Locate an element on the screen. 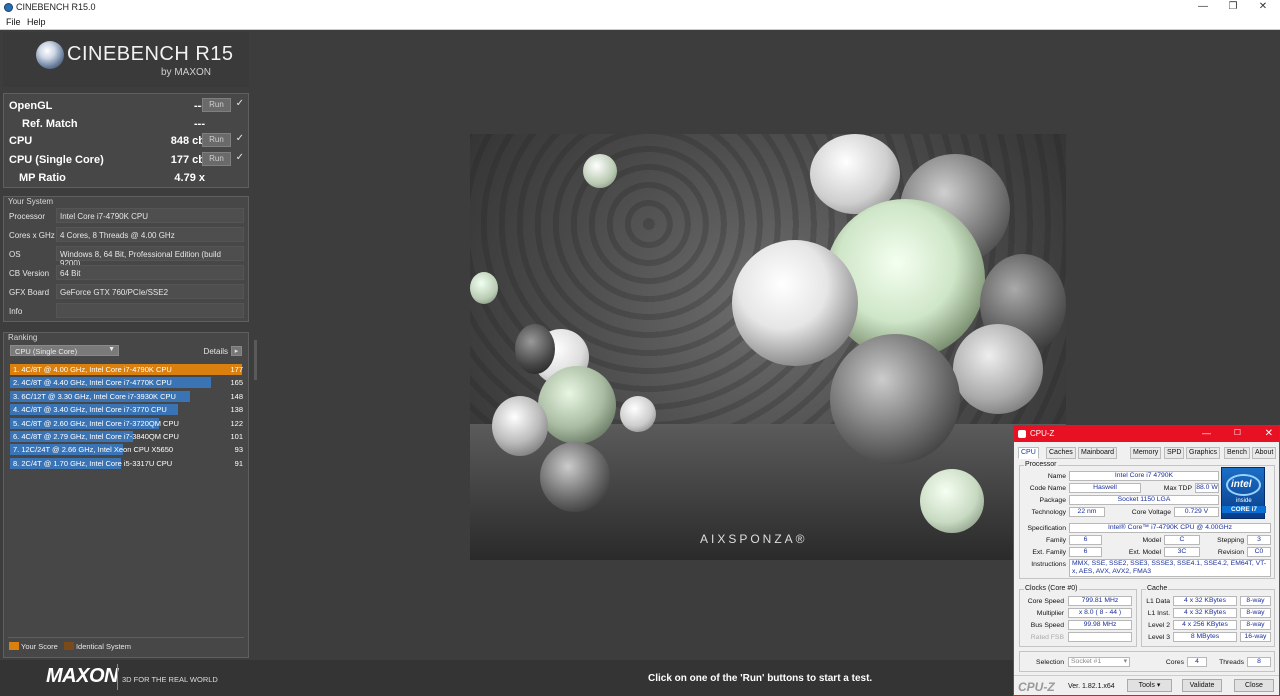 The image size is (1280, 696). cpuz-tab-spd: SPD is located at coordinates (1174, 453).